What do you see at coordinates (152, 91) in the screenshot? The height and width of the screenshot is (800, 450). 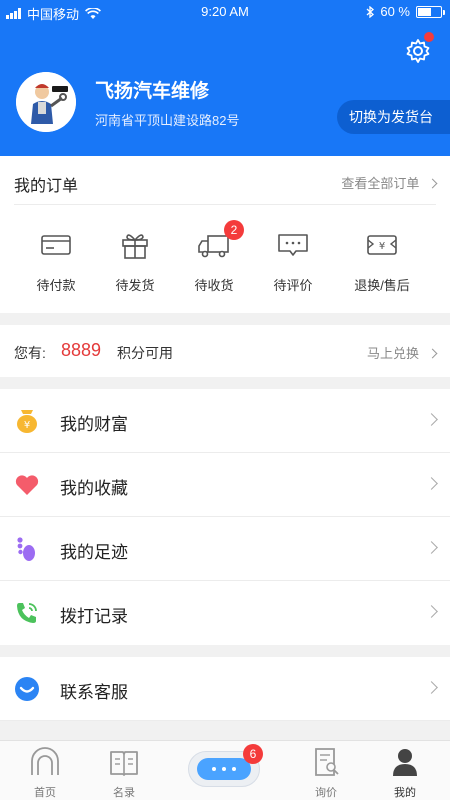 I see `store-name: 飞扬汽车维修` at bounding box center [152, 91].